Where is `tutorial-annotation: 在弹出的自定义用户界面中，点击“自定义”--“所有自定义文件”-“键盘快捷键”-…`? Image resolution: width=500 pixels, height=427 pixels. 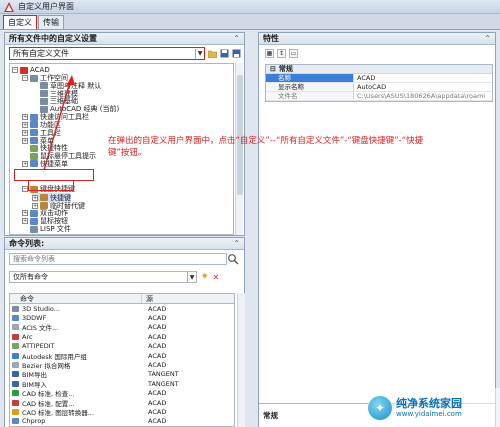
tutorial-annotation: 在弹出的自定义用户界面中，点击“自定义”--“所有自定义文件”-“键盘快捷键”-… is located at coordinates (266, 147).